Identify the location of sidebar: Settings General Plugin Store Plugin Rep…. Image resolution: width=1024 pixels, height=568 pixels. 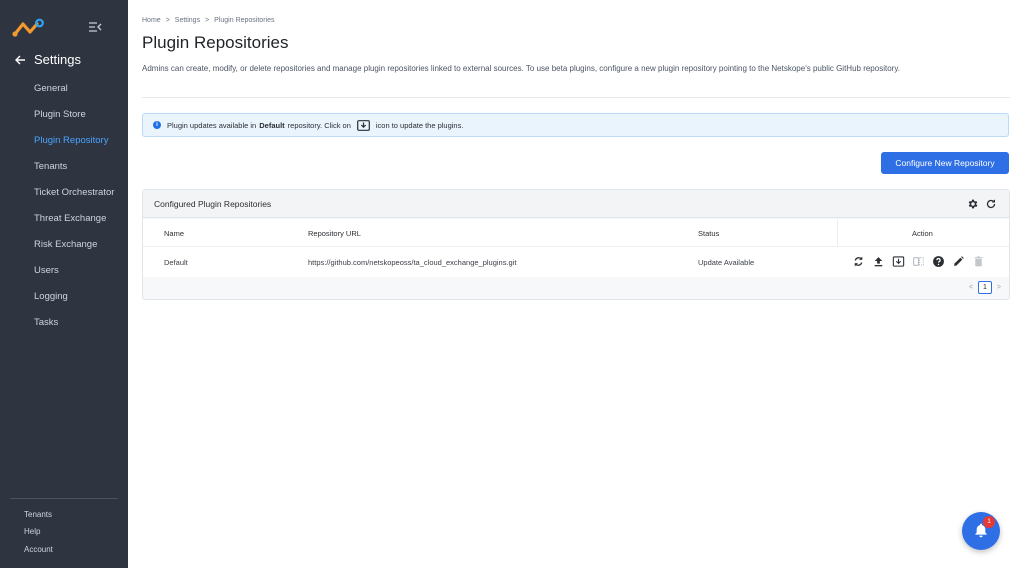
(64, 284).